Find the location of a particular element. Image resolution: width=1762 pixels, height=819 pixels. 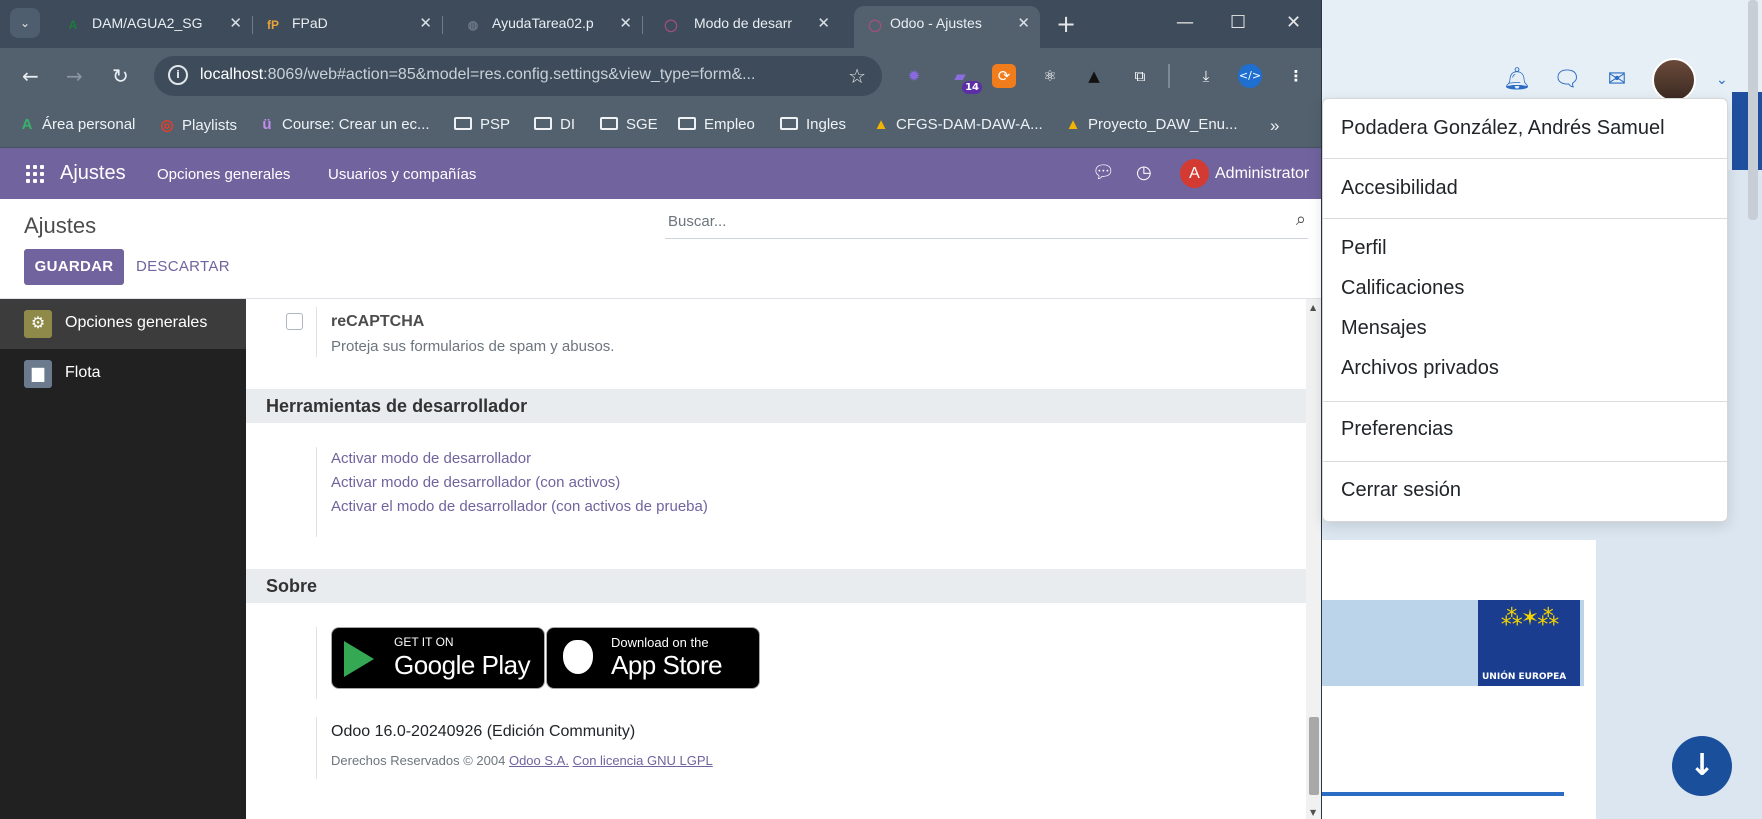

tab-dam-agua2: A DAM/AGUA2_SG ✕ is located at coordinates (152, 24).